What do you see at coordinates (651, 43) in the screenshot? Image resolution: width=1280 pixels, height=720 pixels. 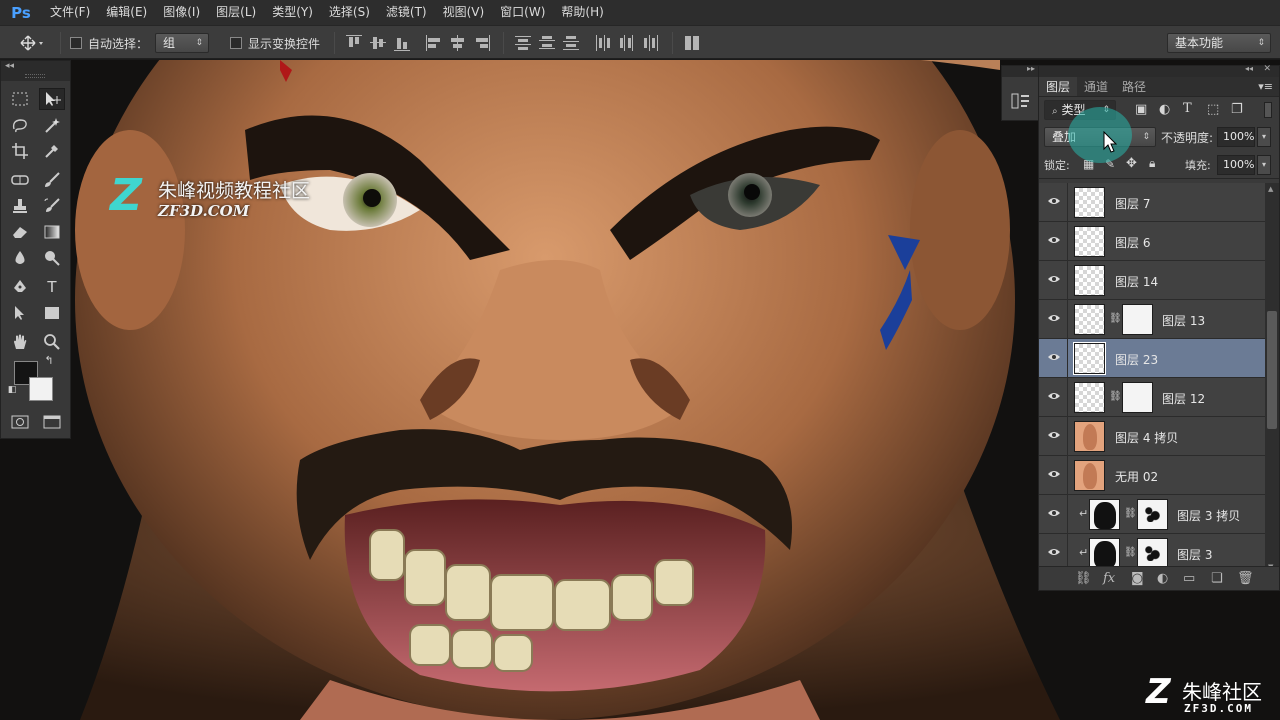 I see `distribute-right-icon` at bounding box center [651, 43].